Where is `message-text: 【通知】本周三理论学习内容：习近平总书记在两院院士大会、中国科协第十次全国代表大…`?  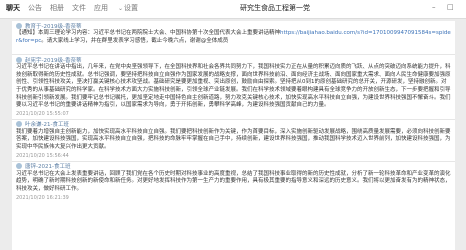
message-text: 【通知】本周三理论学习内容：习近平总书记在两院院士大会、中国科协第十次全国代表大… is located at coordinates (233, 37).